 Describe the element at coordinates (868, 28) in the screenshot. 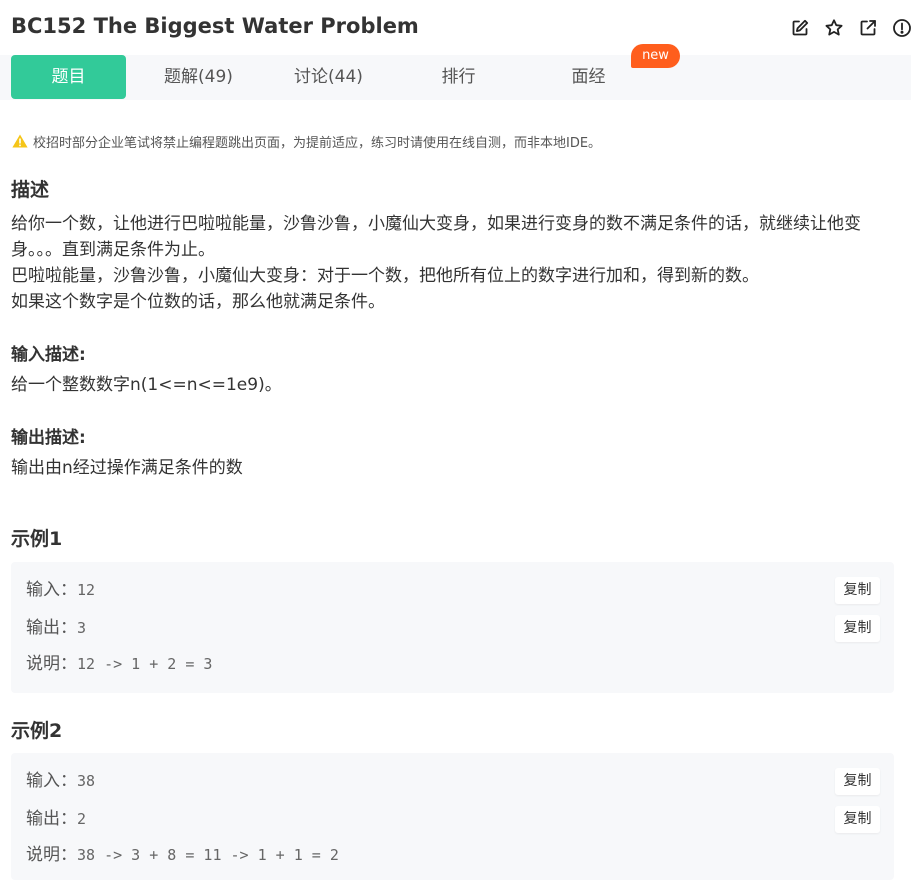

I see `share-icon` at that location.